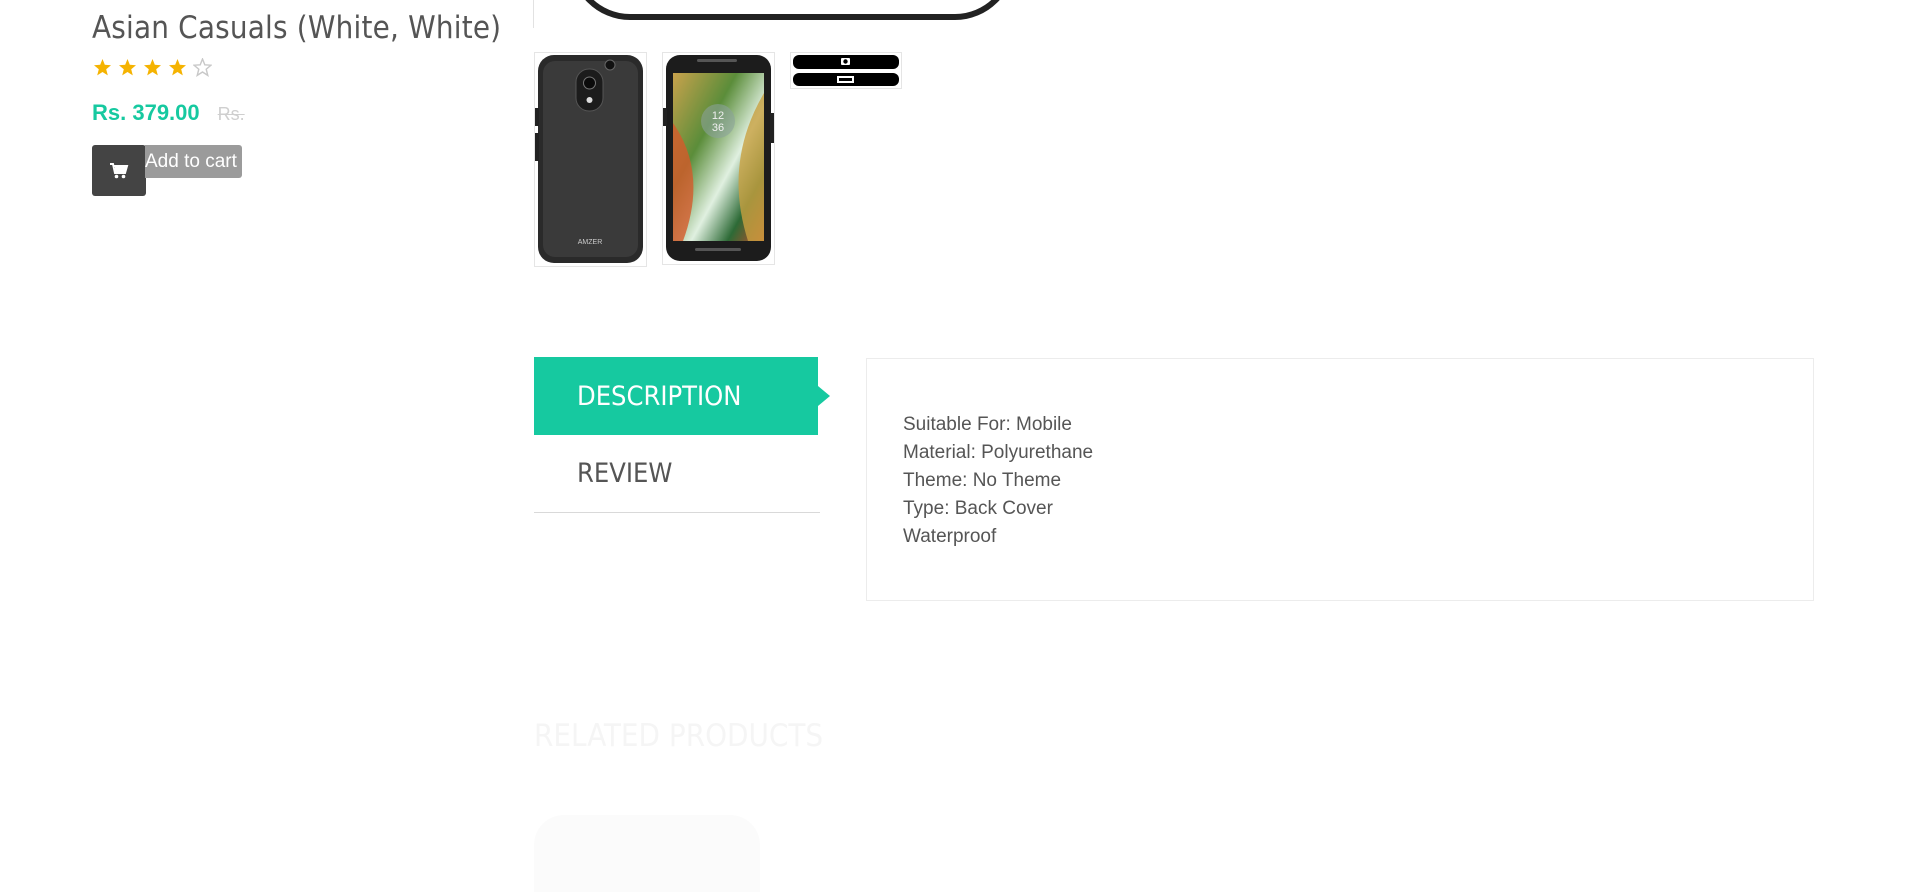 The image size is (1920, 892). I want to click on add-to-cart-button: Add to cart, so click(167, 171).